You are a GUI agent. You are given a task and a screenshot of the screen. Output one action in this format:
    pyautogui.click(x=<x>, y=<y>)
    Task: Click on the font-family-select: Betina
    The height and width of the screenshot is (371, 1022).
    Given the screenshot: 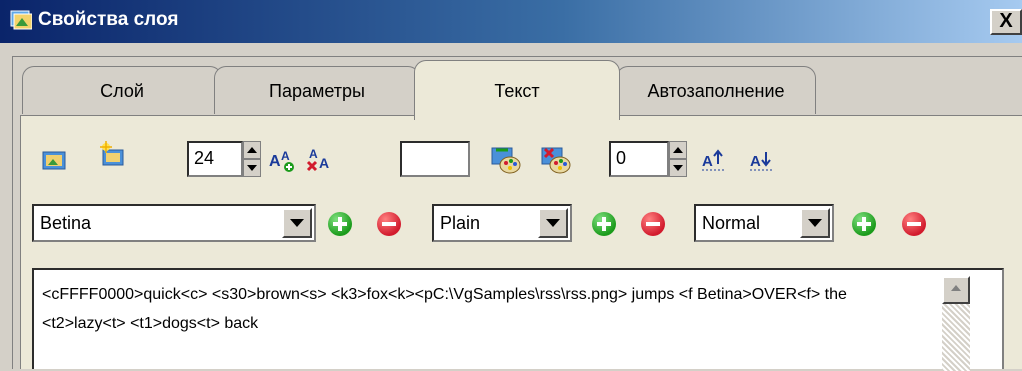 What is the action you would take?
    pyautogui.click(x=174, y=223)
    